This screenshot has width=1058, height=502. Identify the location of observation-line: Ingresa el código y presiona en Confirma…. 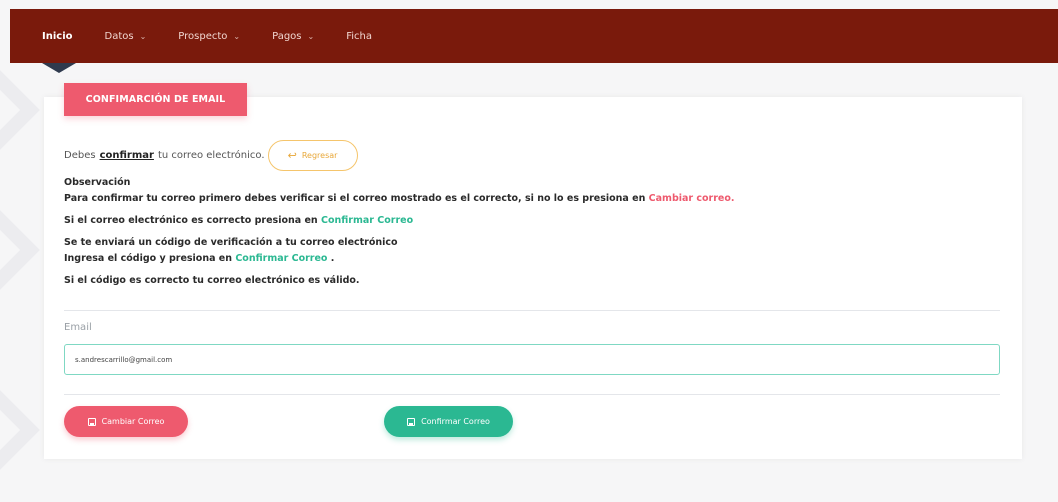
(529, 259).